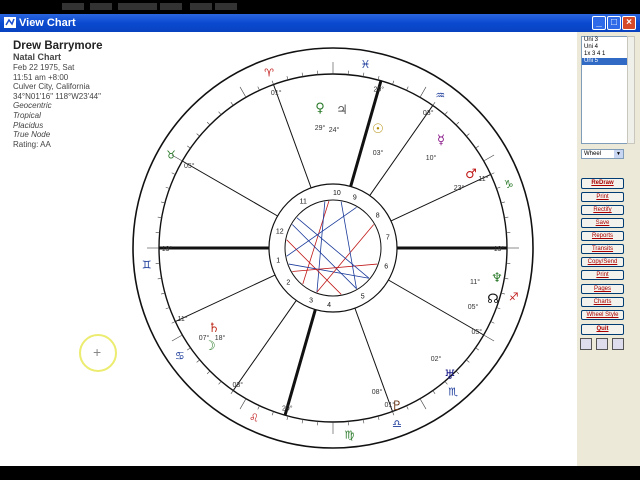 The width and height of the screenshot is (640, 480). I want to click on zodiac-sign-cancer: ♋, so click(180, 355).